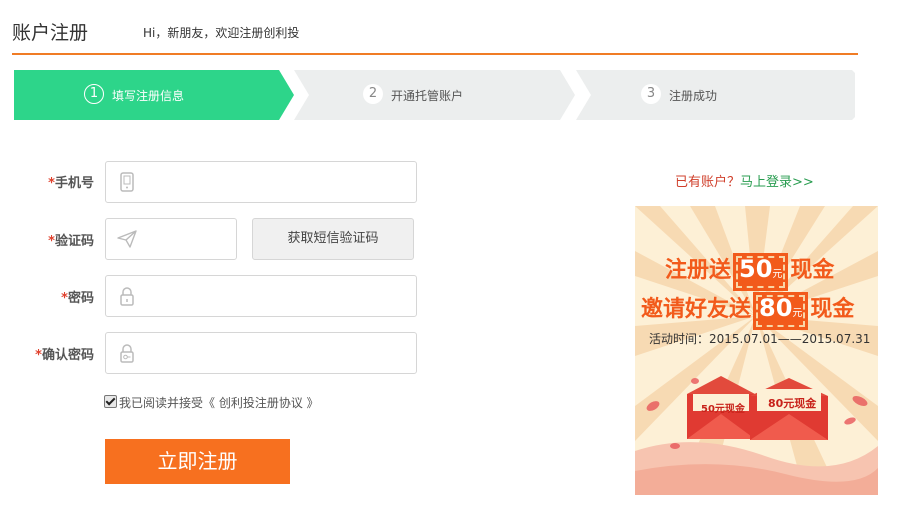 The width and height of the screenshot is (909, 507). Describe the element at coordinates (110, 401) in the screenshot. I see `agree-checkbox` at that location.